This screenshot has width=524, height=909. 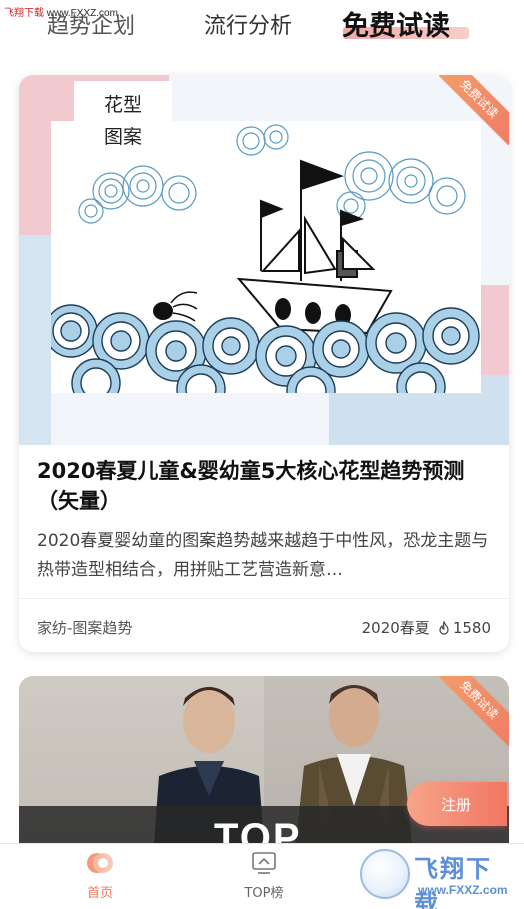 What do you see at coordinates (264, 863) in the screenshot?
I see `top-chart-icon` at bounding box center [264, 863].